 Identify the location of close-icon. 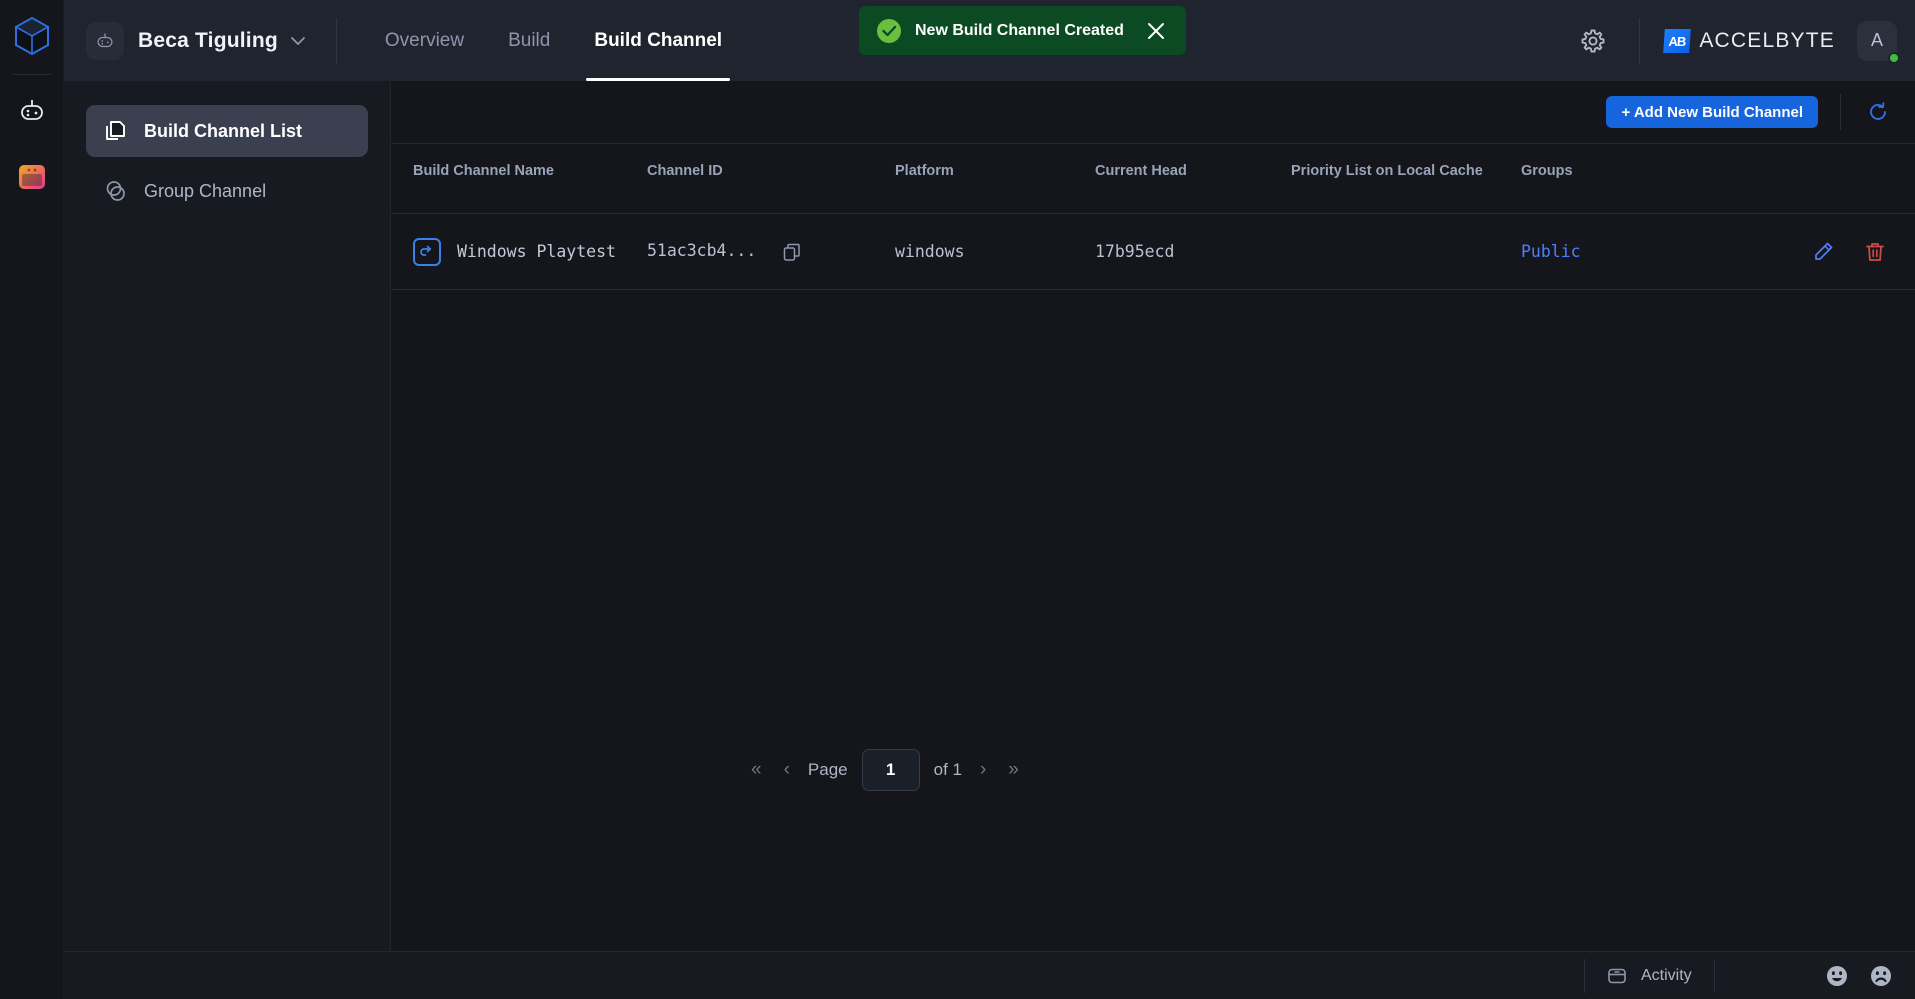
(1156, 31).